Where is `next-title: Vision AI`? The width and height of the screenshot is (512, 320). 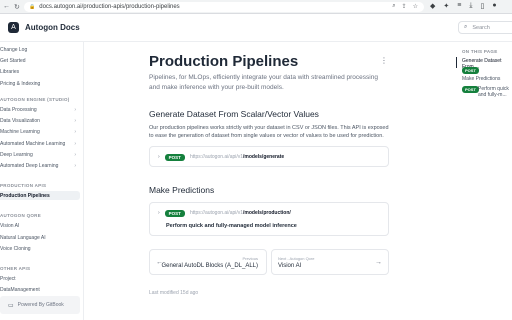
next-title: Vision AI is located at coordinates (290, 266).